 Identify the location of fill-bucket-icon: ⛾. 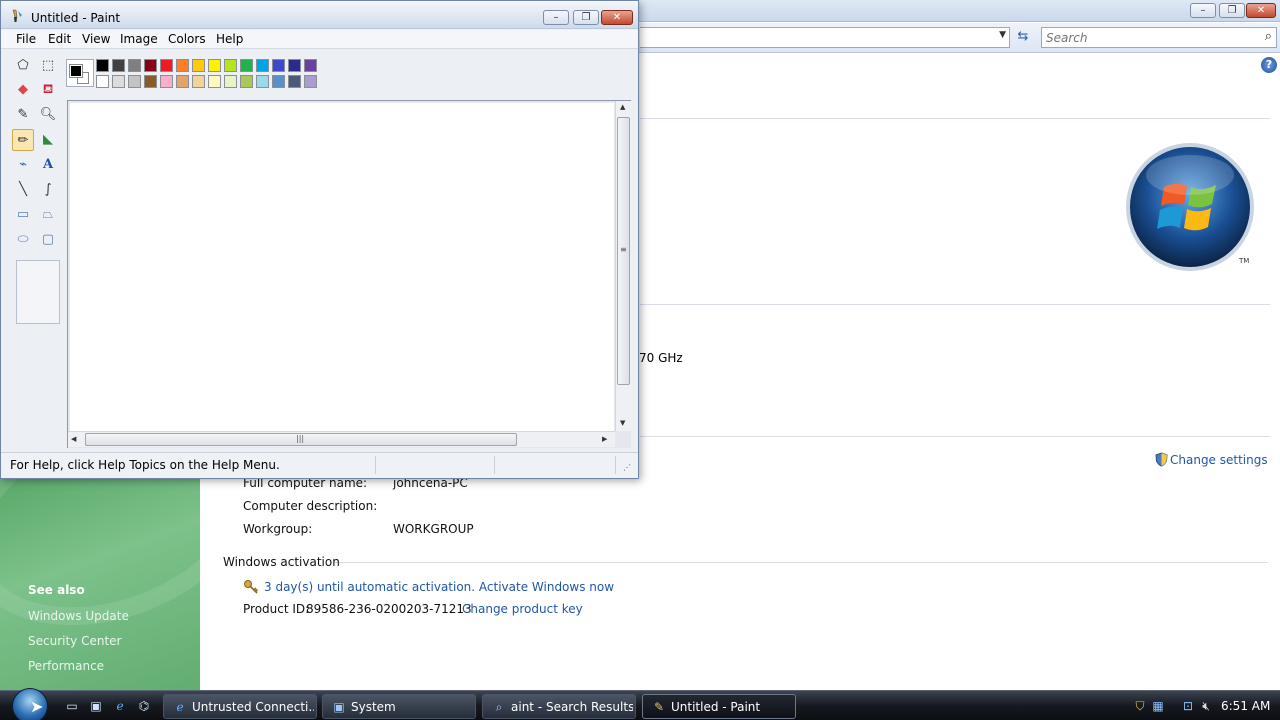
(48, 90).